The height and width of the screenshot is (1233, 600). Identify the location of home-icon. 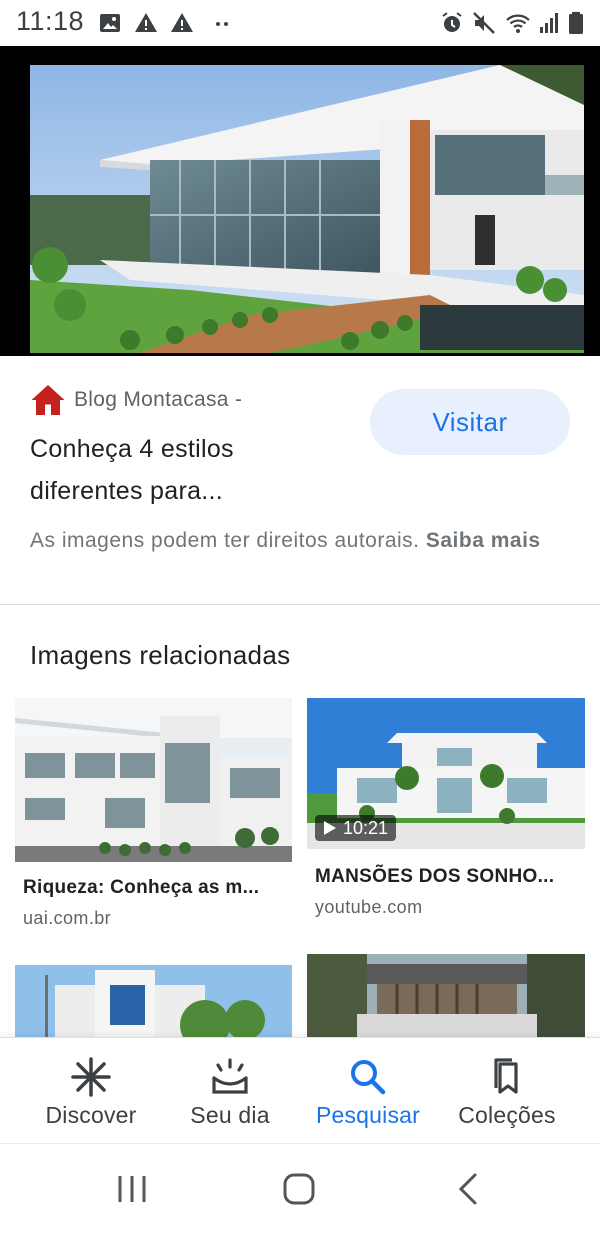
(299, 1189).